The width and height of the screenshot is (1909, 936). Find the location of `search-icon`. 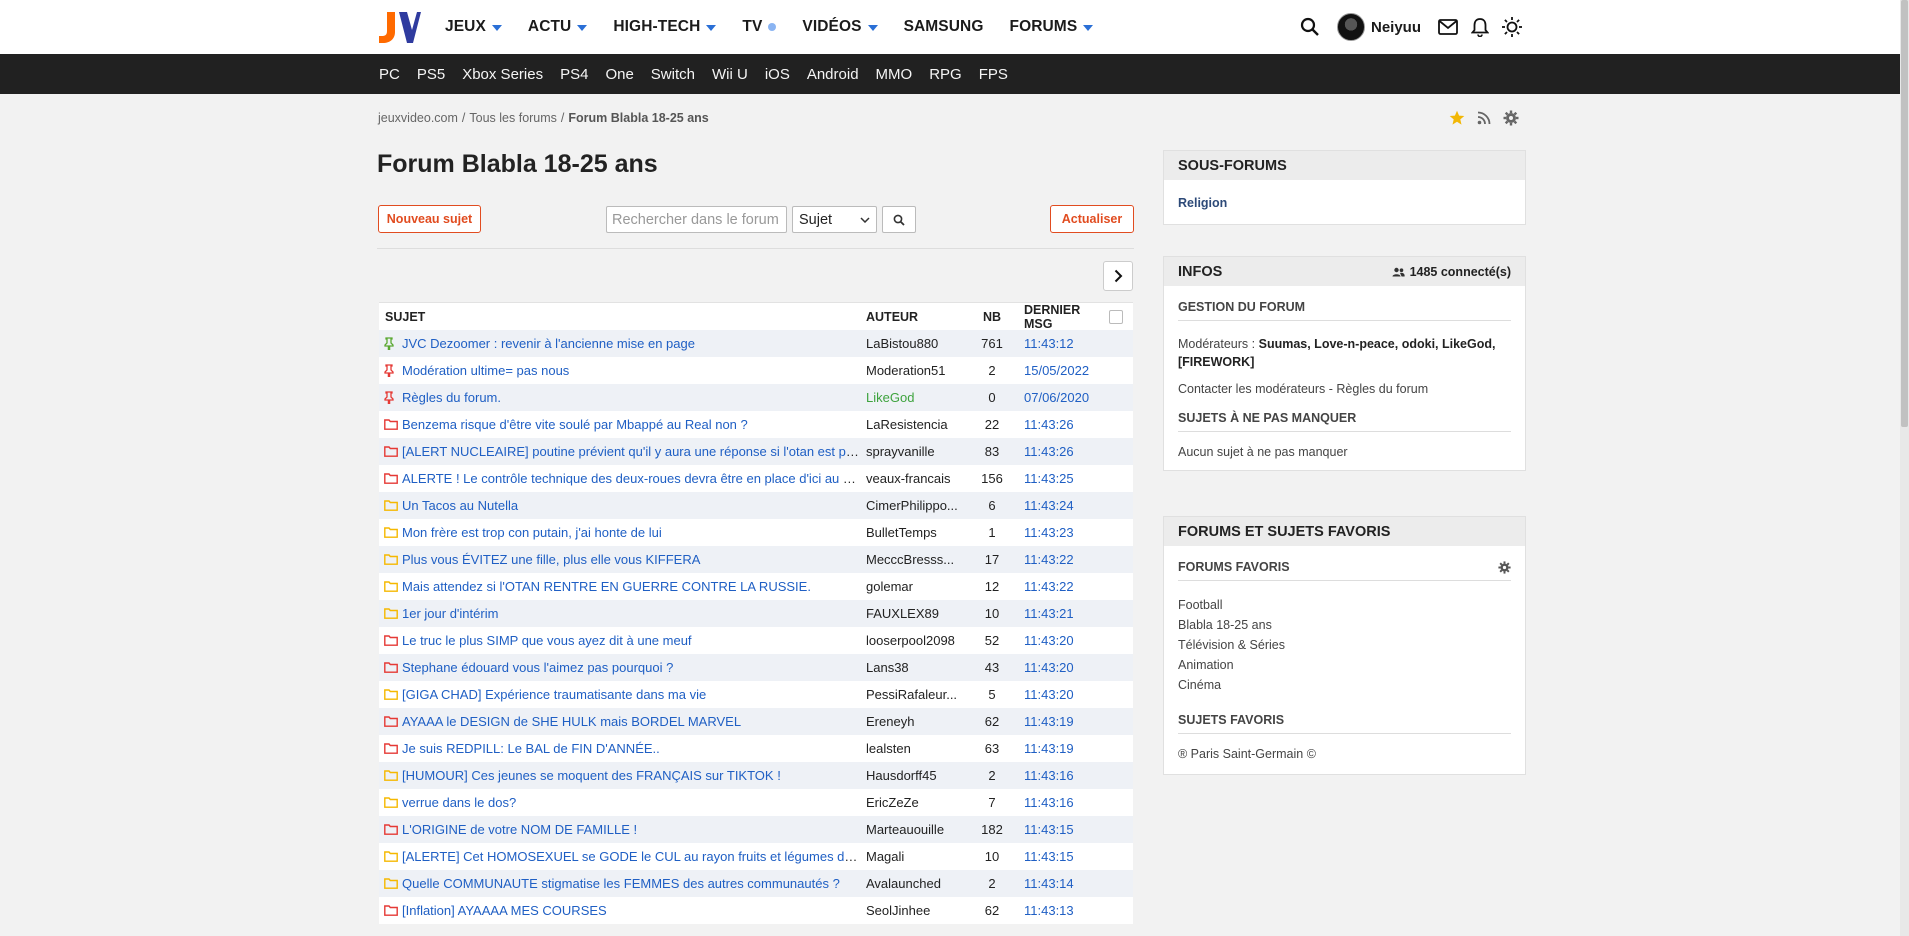

search-icon is located at coordinates (1310, 27).